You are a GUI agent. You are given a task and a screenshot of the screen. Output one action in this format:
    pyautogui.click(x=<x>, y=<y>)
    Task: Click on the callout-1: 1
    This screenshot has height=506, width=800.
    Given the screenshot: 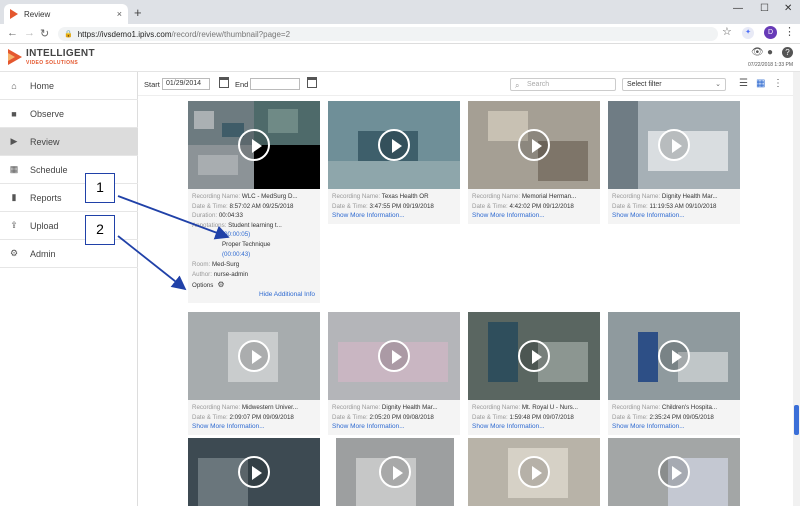 What is the action you would take?
    pyautogui.click(x=100, y=188)
    